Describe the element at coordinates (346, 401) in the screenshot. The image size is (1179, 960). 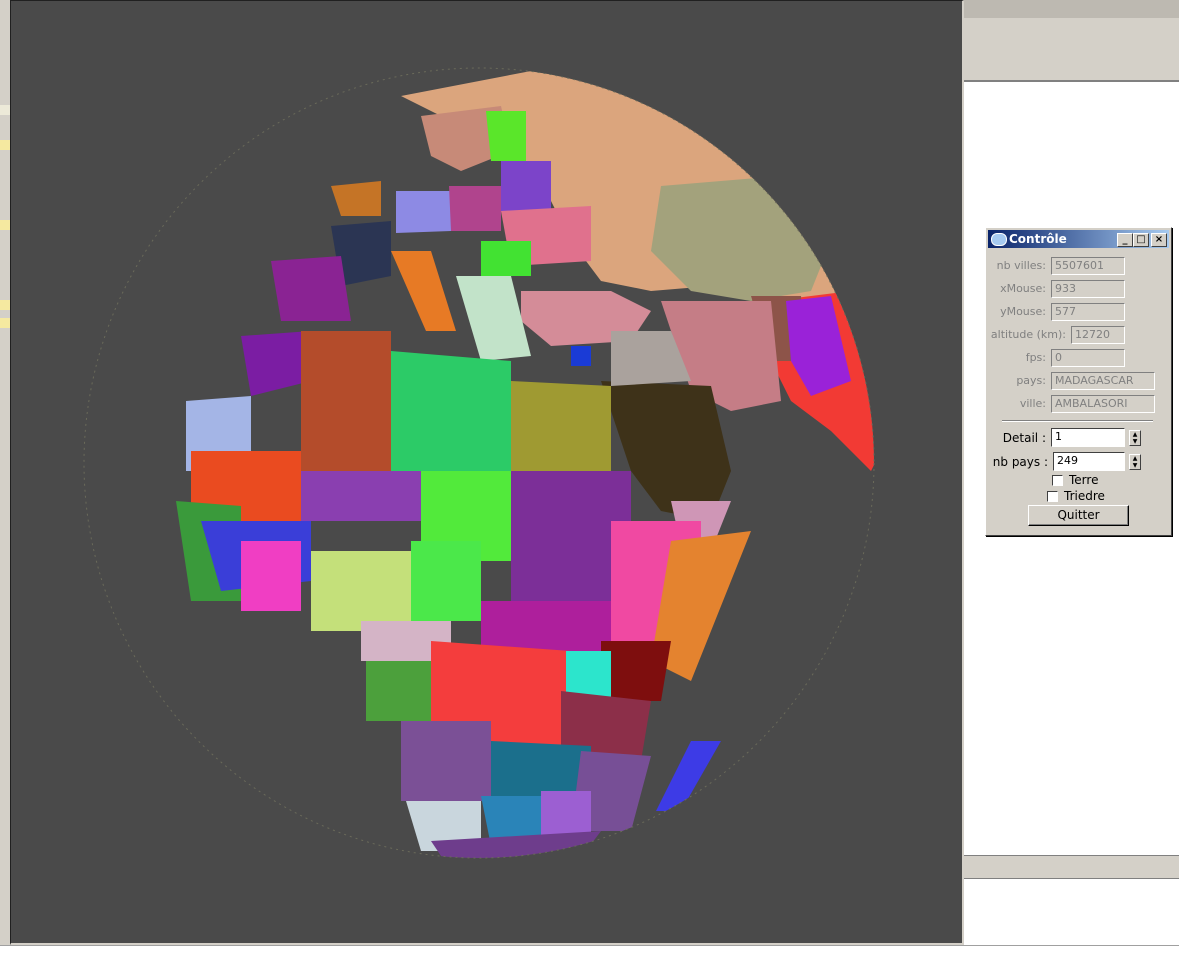
I see `region-algeria` at that location.